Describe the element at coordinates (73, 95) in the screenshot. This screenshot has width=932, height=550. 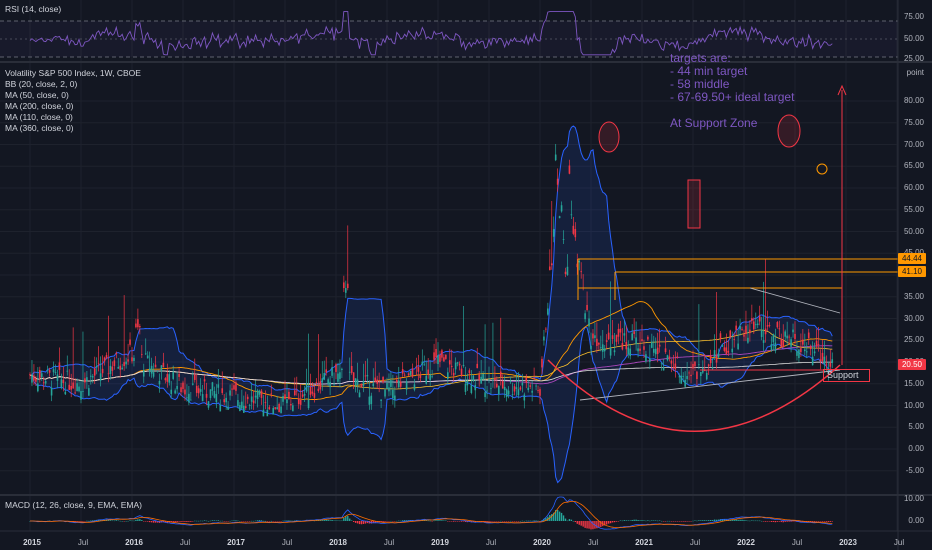
I see `indicator-ma-50: MA (50, close, 0)` at that location.